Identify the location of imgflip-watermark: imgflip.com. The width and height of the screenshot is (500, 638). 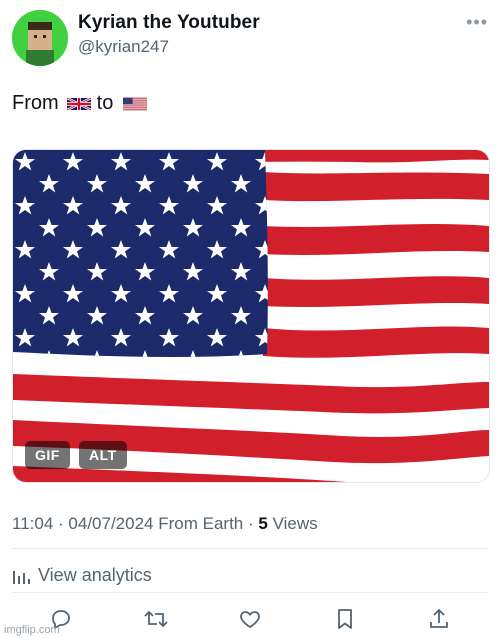
(32, 630).